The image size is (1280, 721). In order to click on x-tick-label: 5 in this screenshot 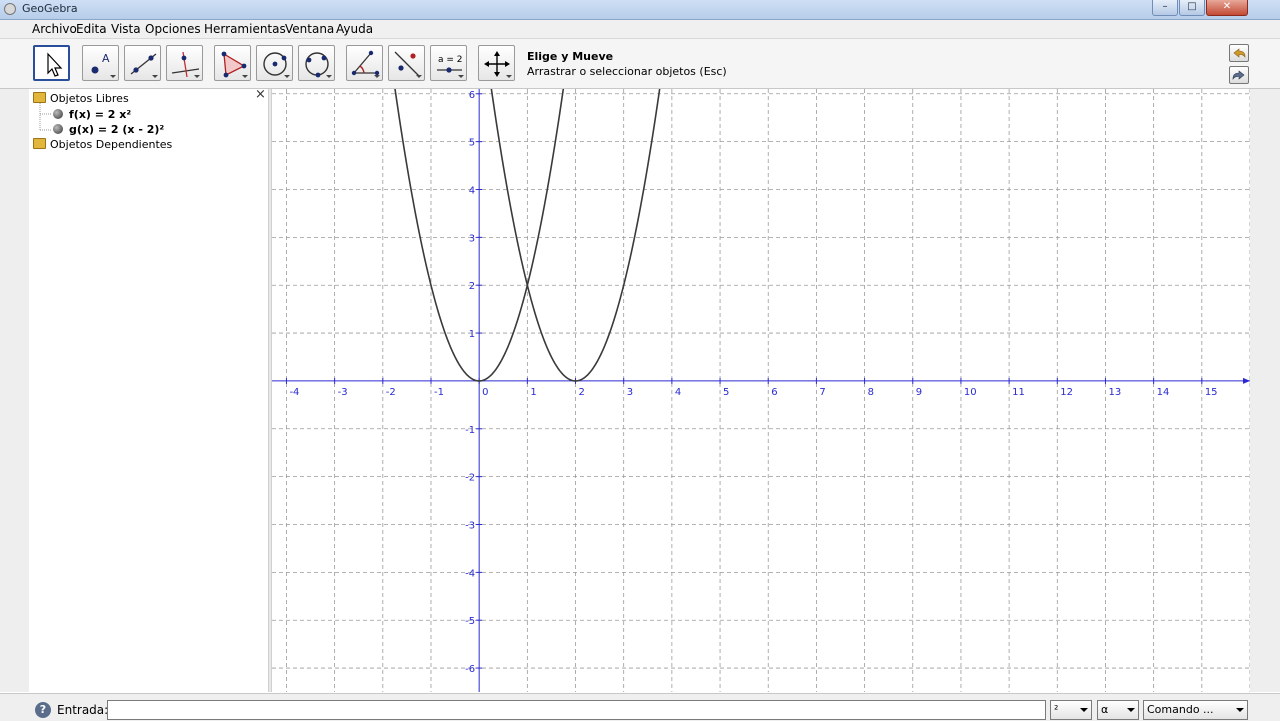, I will do `click(726, 392)`.